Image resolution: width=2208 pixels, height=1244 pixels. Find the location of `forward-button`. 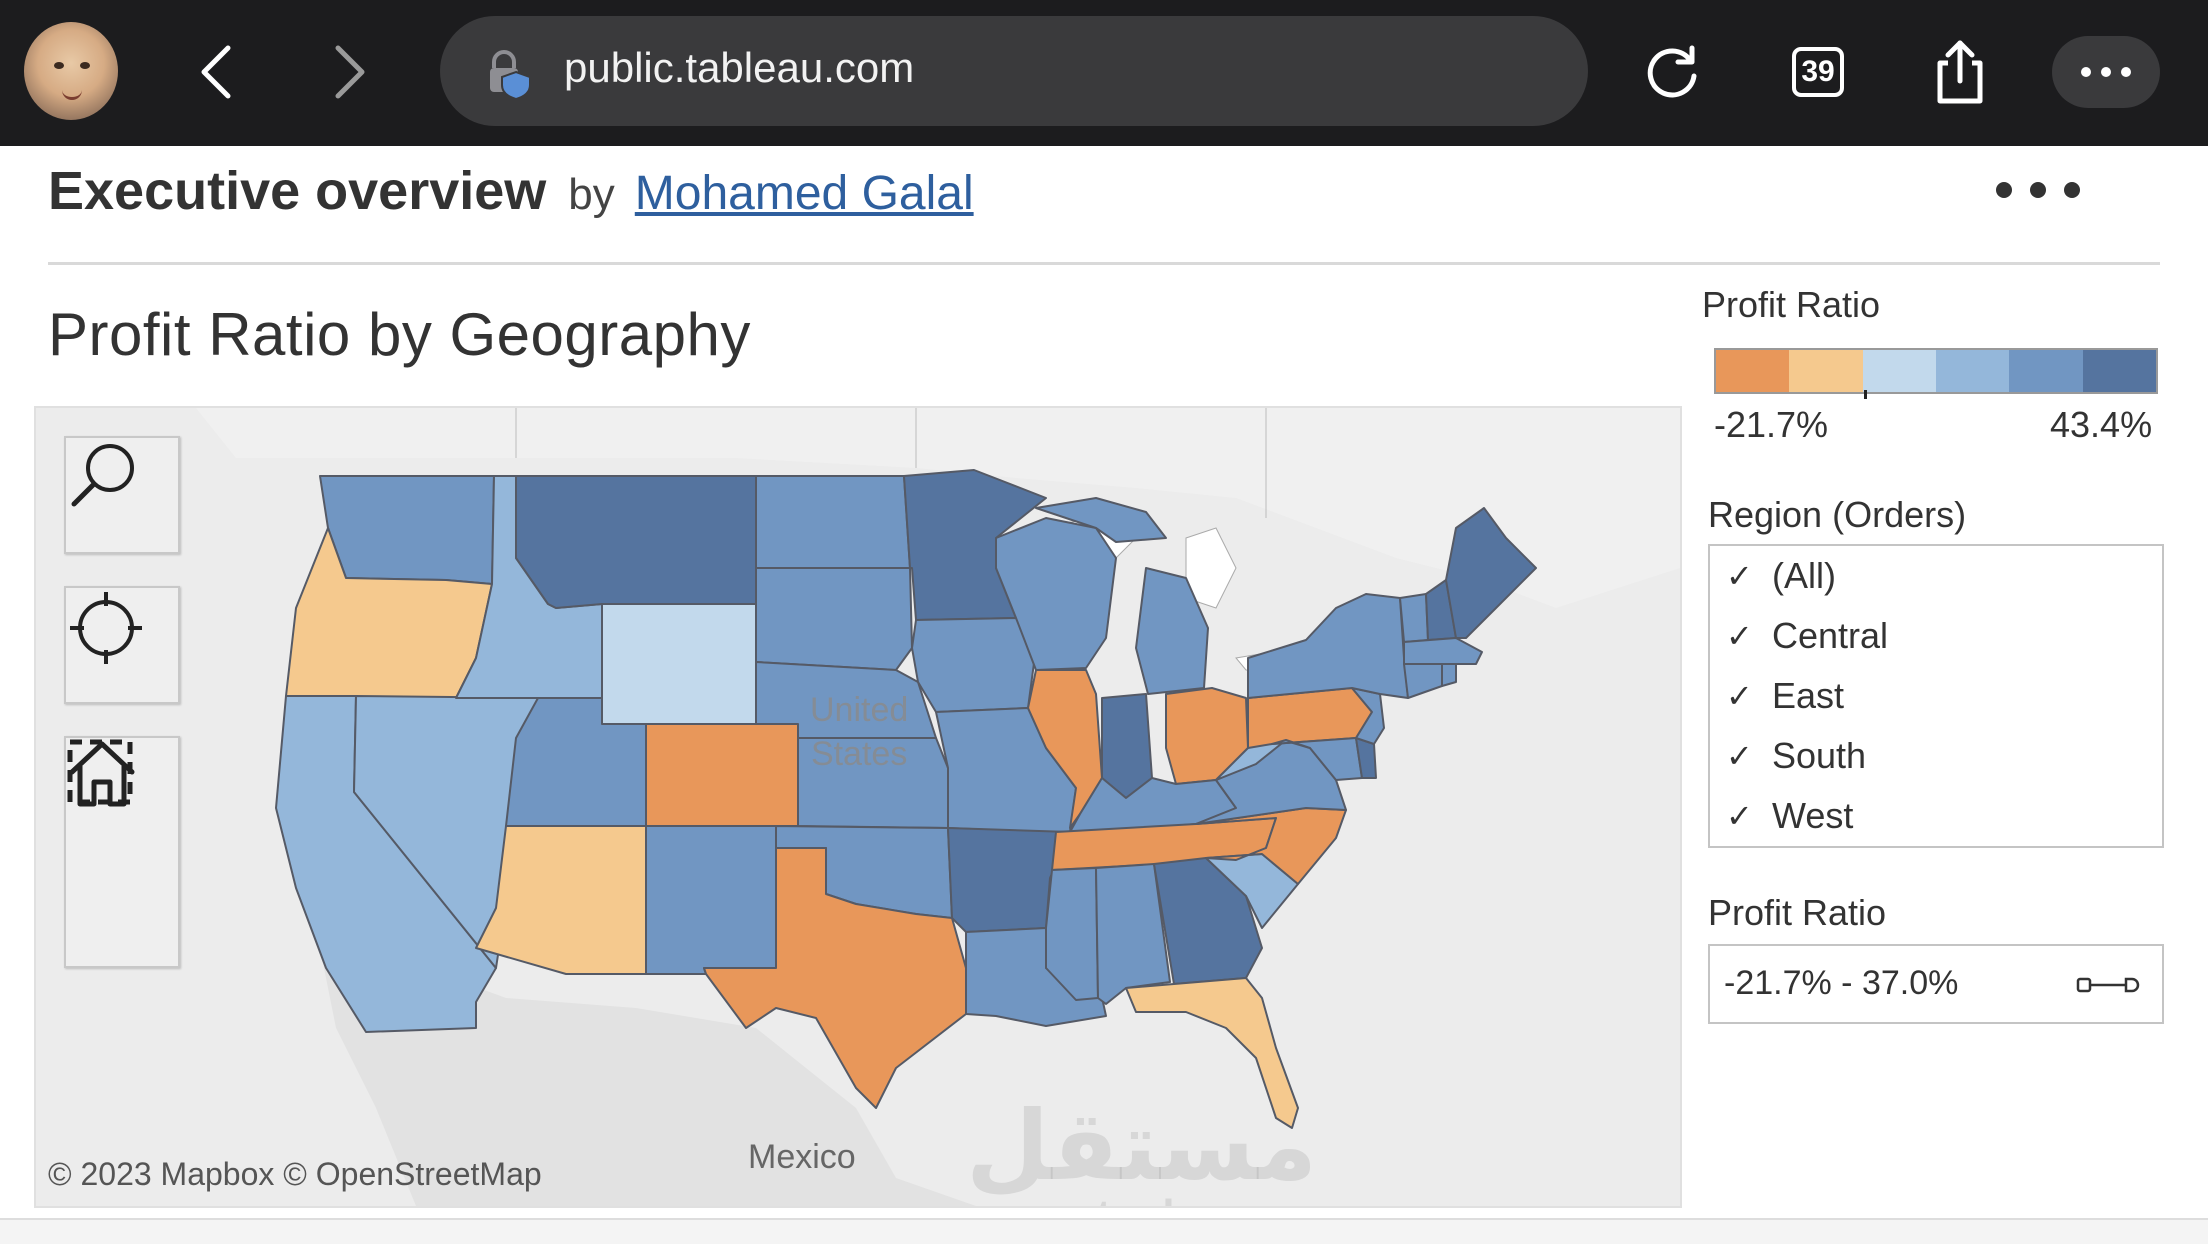

forward-button is located at coordinates (350, 72).